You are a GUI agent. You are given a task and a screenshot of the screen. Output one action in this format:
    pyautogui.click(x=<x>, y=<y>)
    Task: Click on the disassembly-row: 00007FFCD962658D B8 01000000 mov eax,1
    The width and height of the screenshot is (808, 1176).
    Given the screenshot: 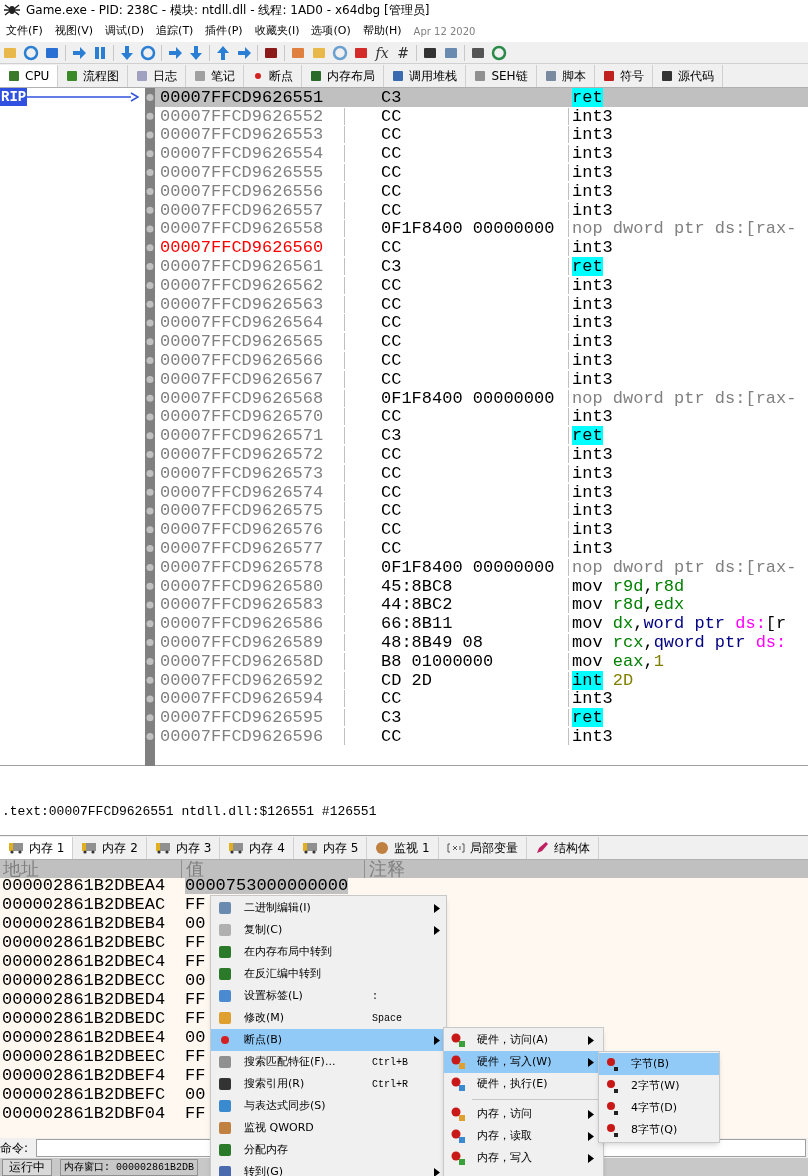 What is the action you would take?
    pyautogui.click(x=481, y=661)
    